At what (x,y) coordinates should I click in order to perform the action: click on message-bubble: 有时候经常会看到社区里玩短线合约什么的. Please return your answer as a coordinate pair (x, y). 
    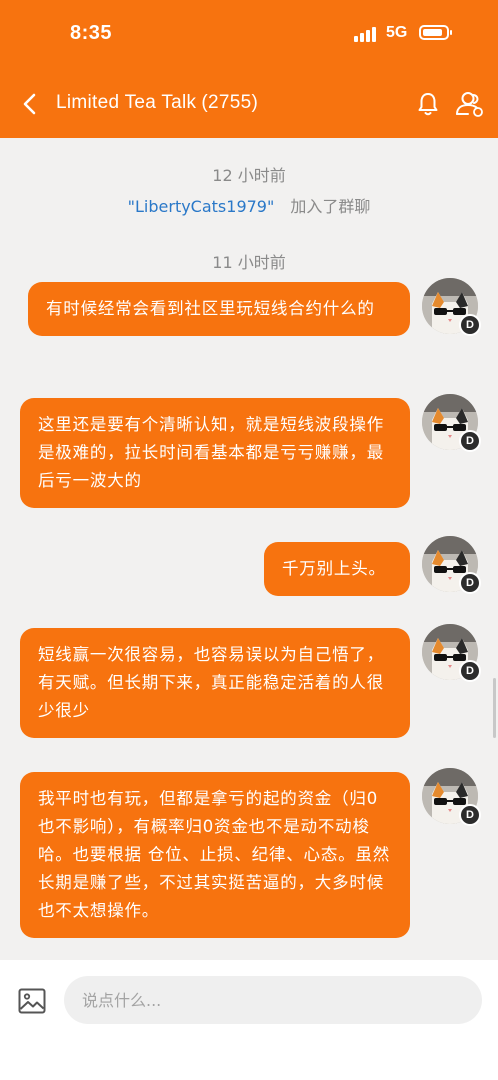
    Looking at the image, I should click on (219, 309).